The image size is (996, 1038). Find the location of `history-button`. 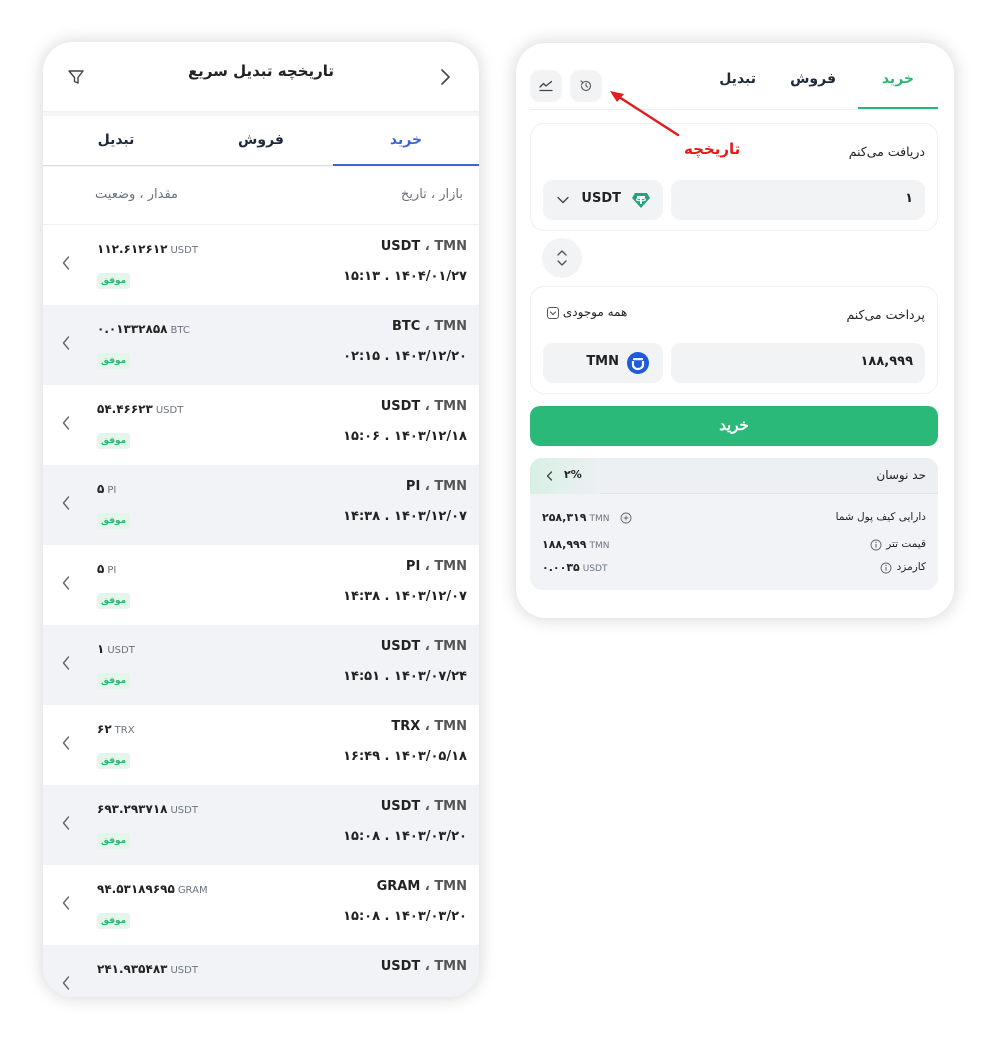

history-button is located at coordinates (586, 86).